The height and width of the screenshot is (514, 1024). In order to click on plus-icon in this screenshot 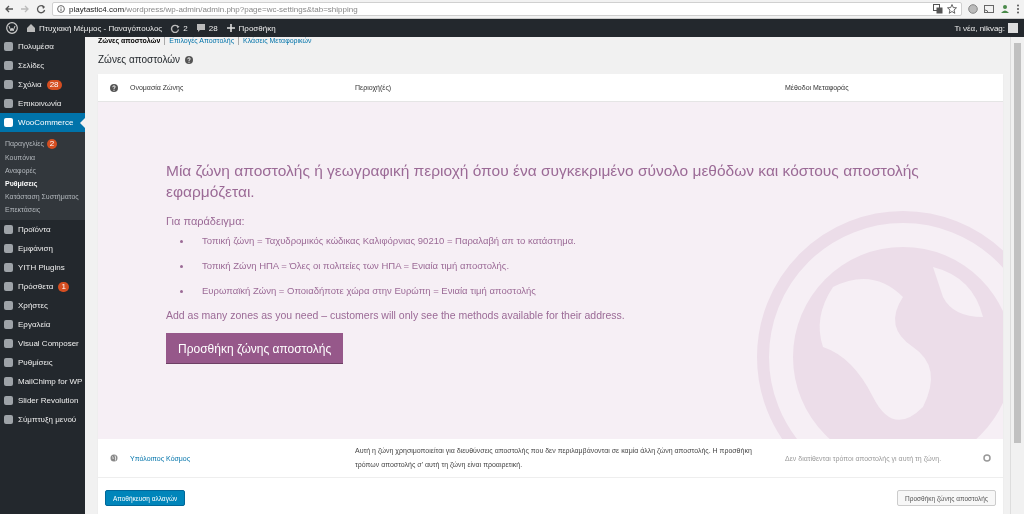, I will do `click(230, 28)`.